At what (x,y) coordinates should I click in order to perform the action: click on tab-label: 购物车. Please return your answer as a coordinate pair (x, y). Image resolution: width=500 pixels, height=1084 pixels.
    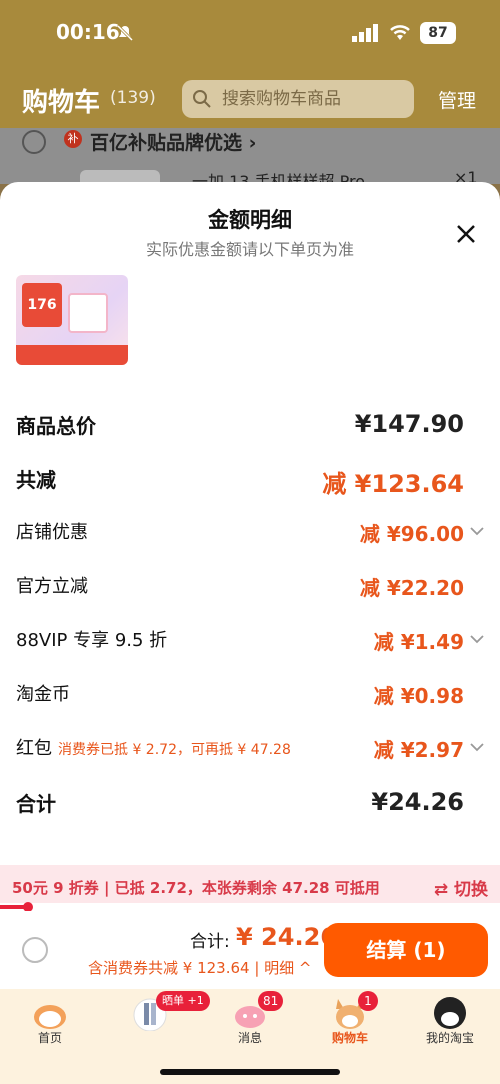
    Looking at the image, I should click on (349, 1038).